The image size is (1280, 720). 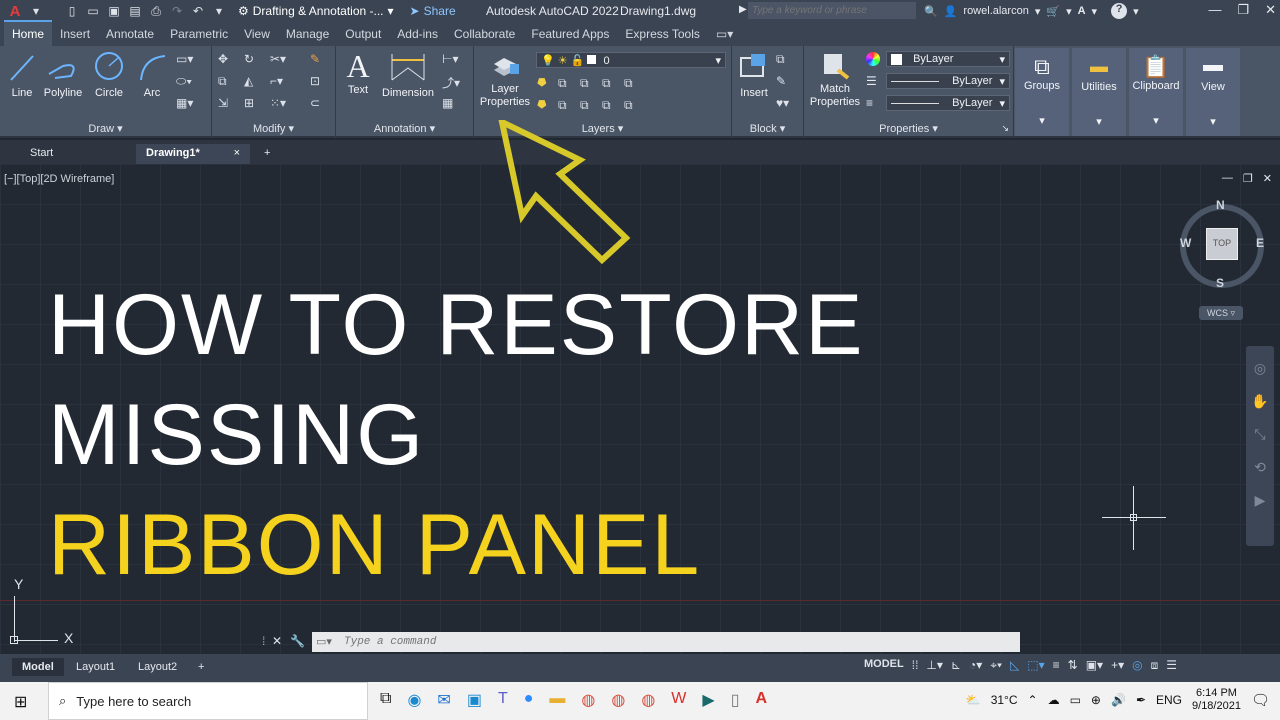 What do you see at coordinates (1141, 700) in the screenshot?
I see `pen-icon: ✒` at bounding box center [1141, 700].